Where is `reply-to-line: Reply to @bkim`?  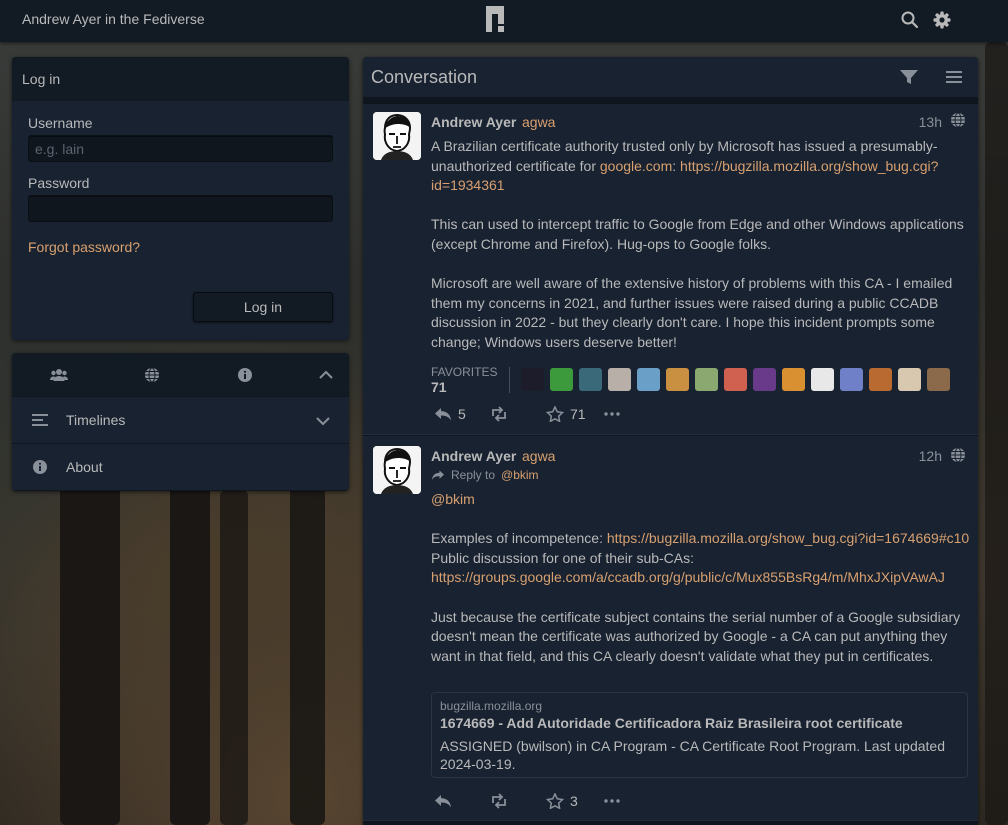
reply-to-line: Reply to @bkim is located at coordinates (485, 475).